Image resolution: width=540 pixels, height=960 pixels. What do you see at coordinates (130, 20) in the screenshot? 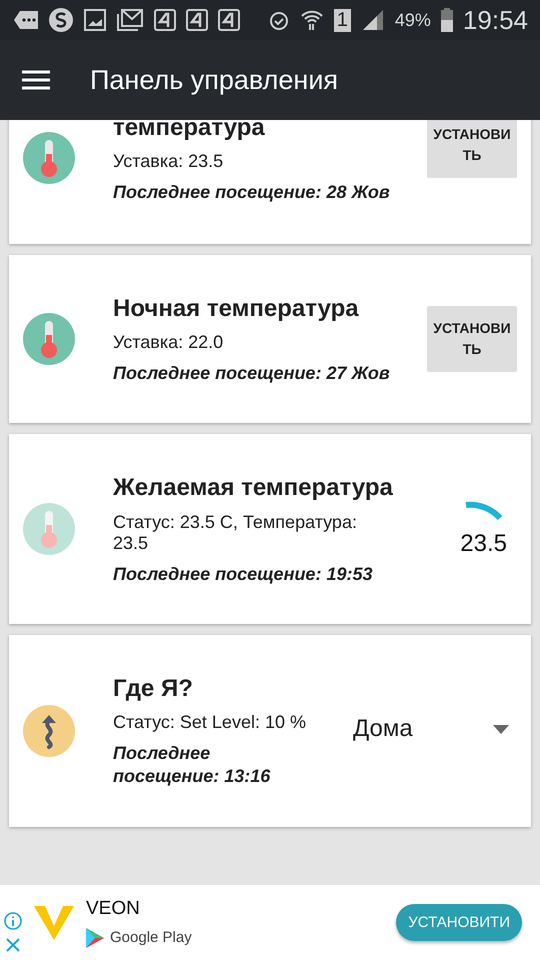
I see `mail-icon` at bounding box center [130, 20].